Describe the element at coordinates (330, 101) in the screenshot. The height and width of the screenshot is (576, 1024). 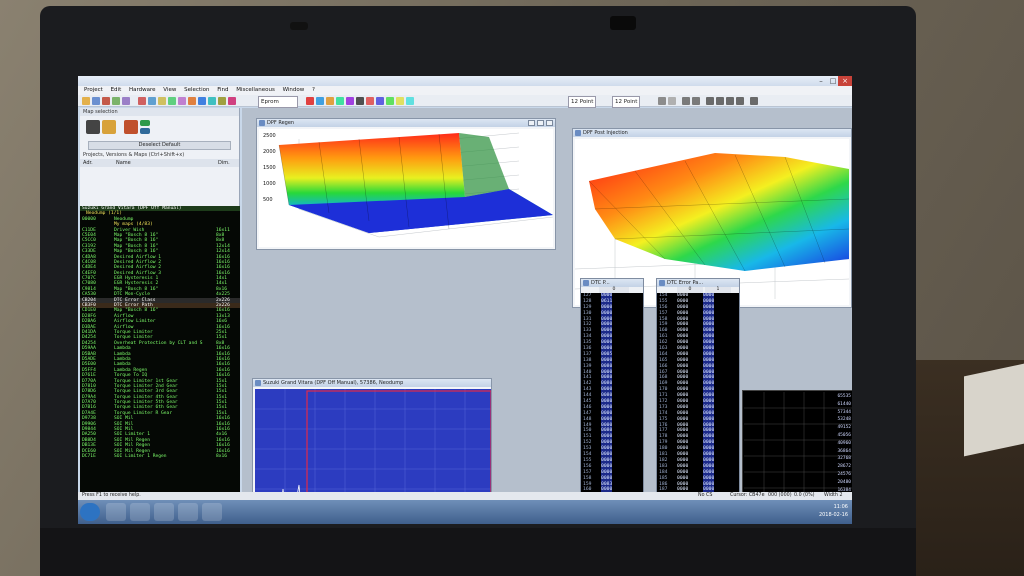
I see `sign-icon` at that location.